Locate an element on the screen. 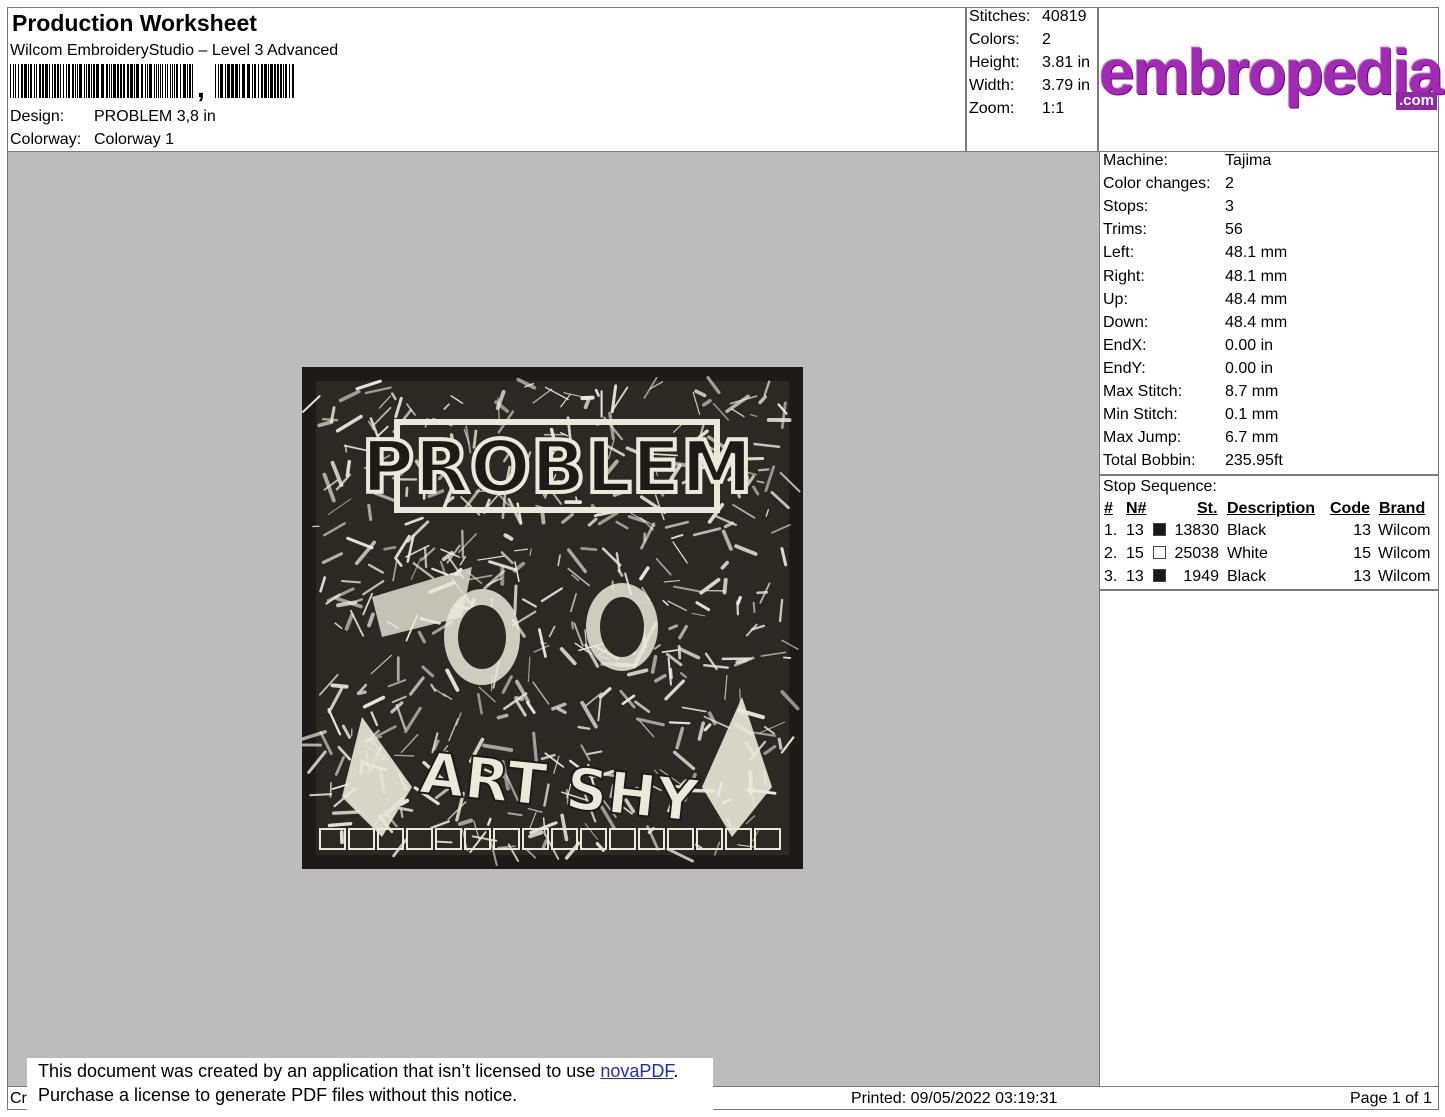 This screenshot has width=1445, height=1117. detail-value: 56 is located at coordinates (1234, 230).